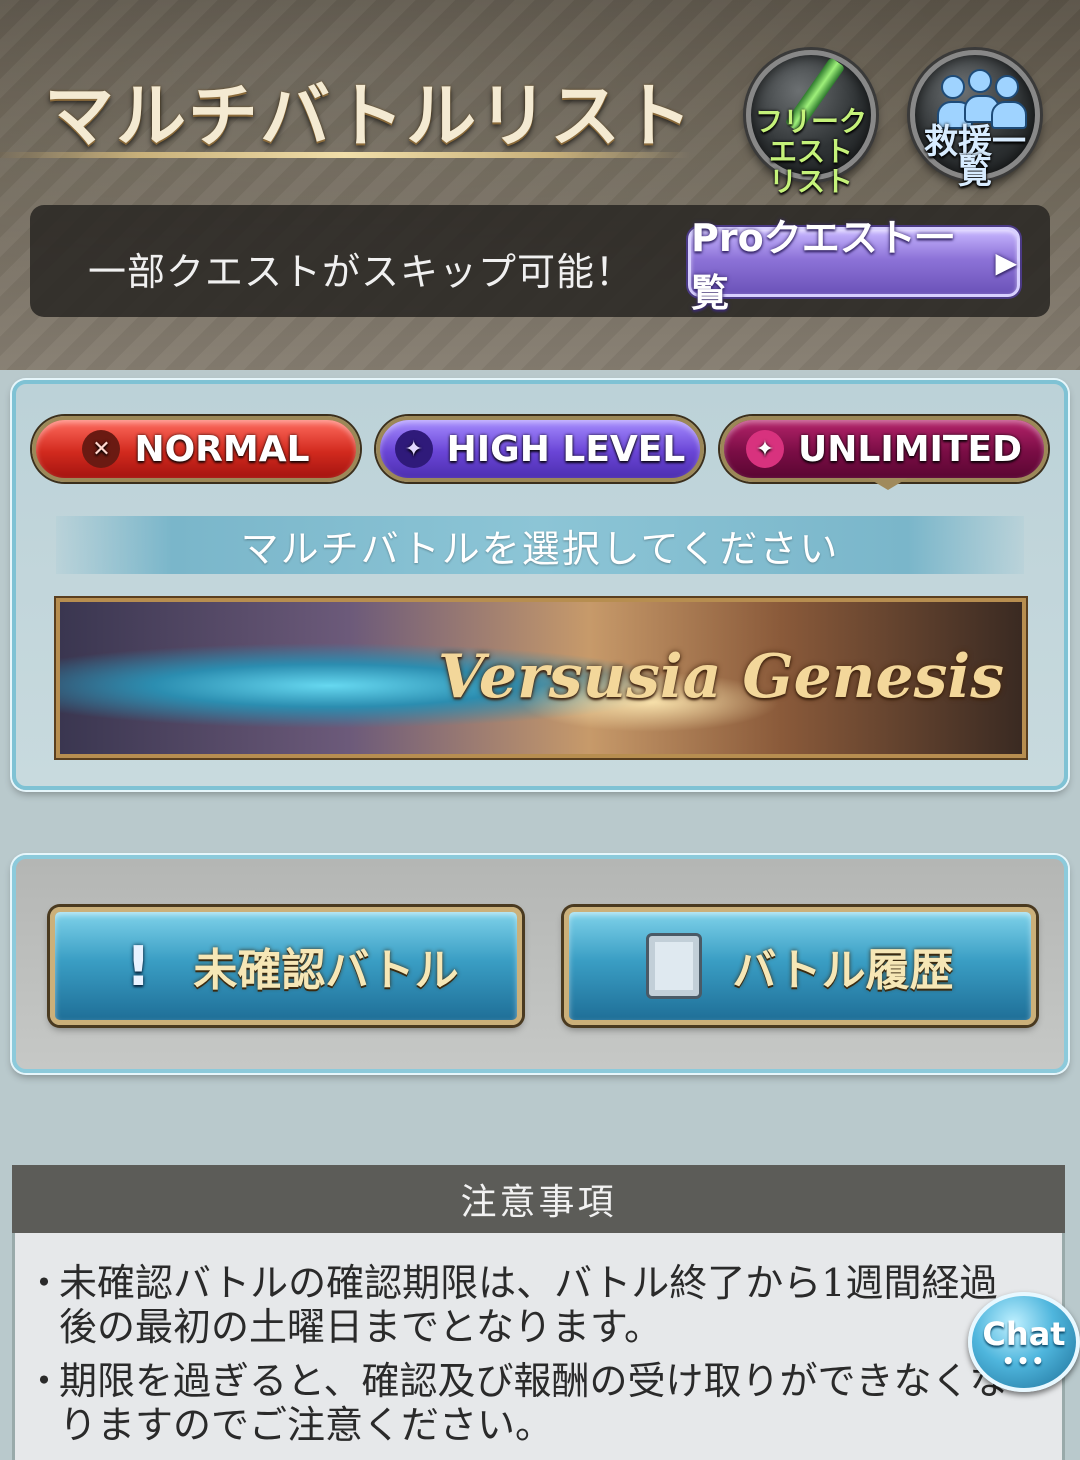  What do you see at coordinates (1024, 1334) in the screenshot?
I see `chat-label: Chat` at bounding box center [1024, 1334].